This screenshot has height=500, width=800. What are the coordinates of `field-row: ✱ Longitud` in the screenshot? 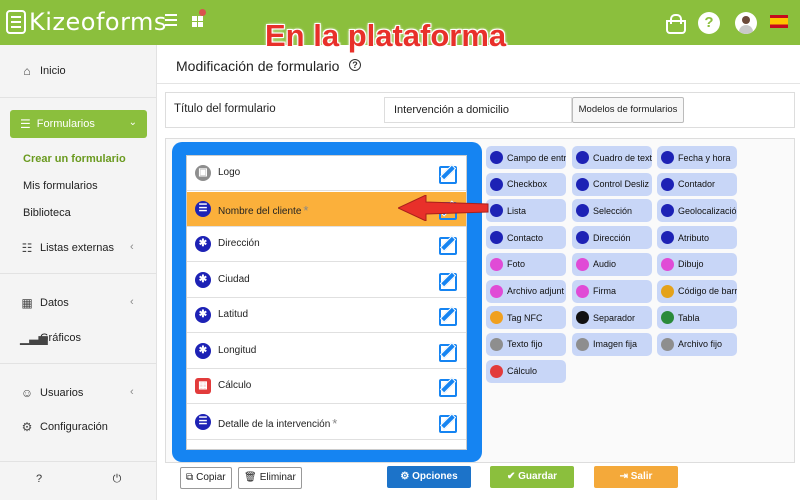 It's located at (326, 351).